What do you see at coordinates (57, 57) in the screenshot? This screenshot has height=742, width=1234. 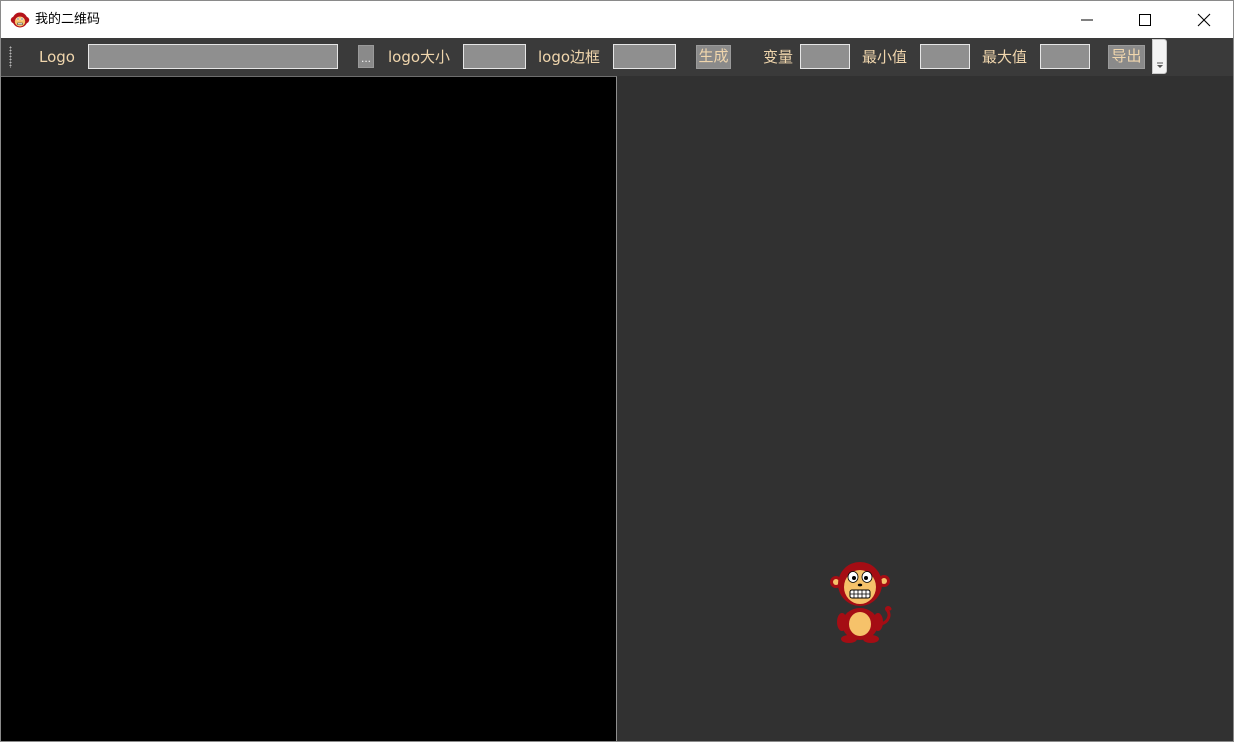 I see `logo-label: Logo` at bounding box center [57, 57].